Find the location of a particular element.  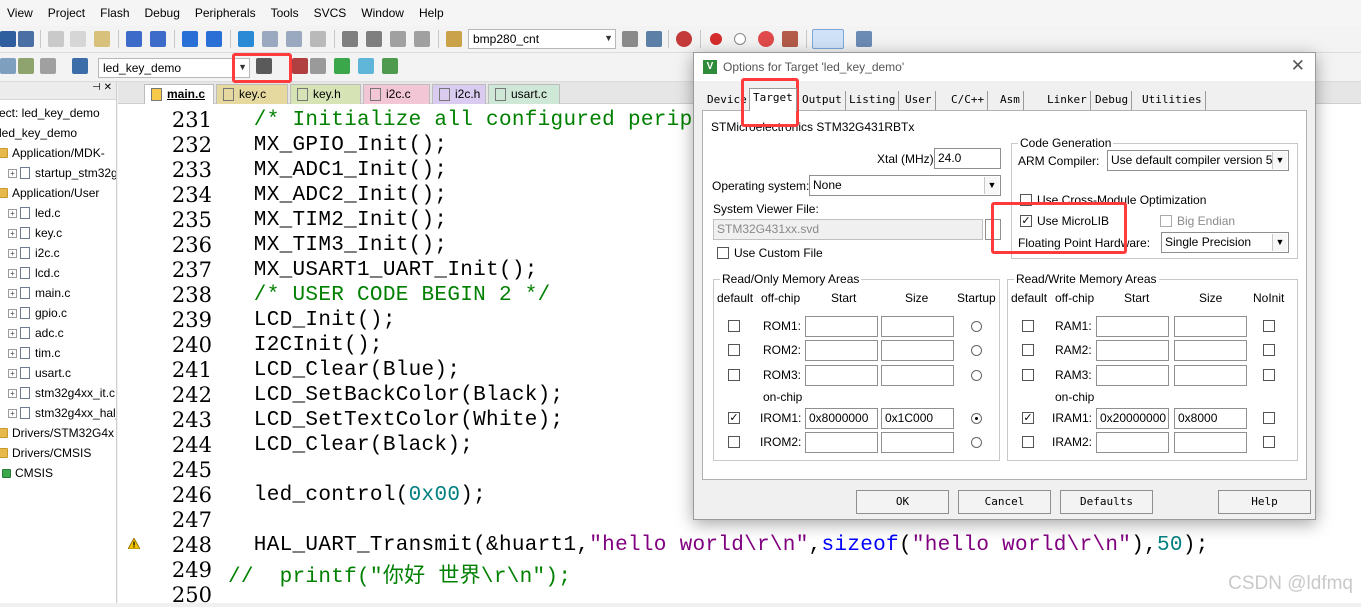

tree-item: Drivers/CMSIS is located at coordinates (45, 453).